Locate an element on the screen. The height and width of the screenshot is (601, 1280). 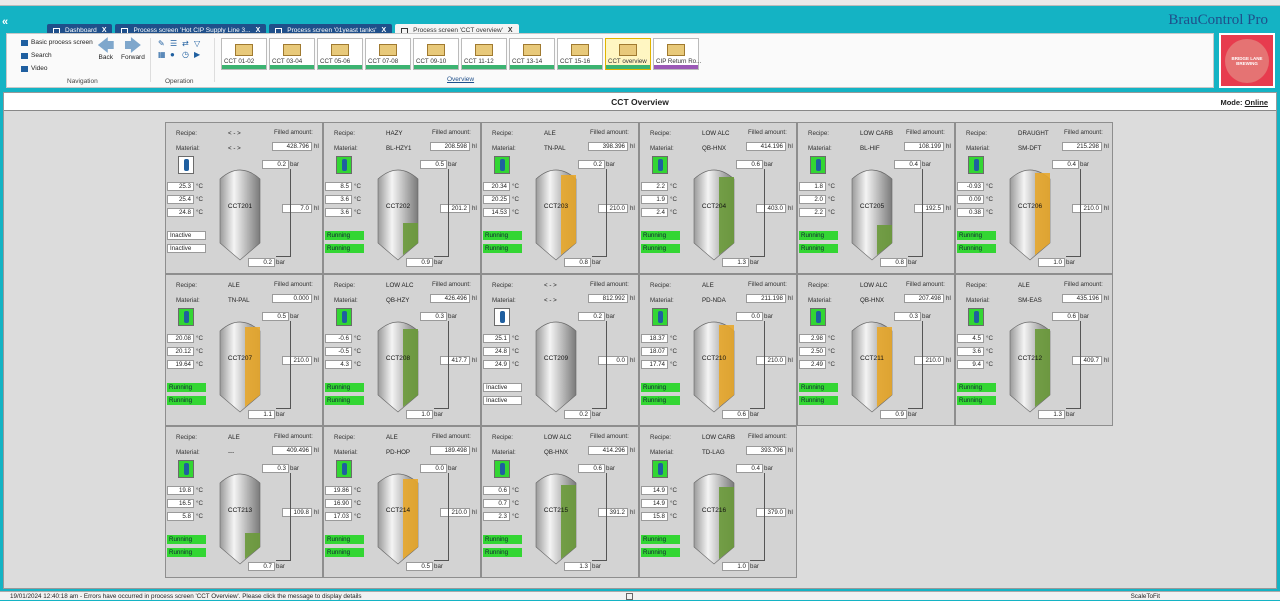
filled-amount-value: 812.992 is located at coordinates (608, 298).